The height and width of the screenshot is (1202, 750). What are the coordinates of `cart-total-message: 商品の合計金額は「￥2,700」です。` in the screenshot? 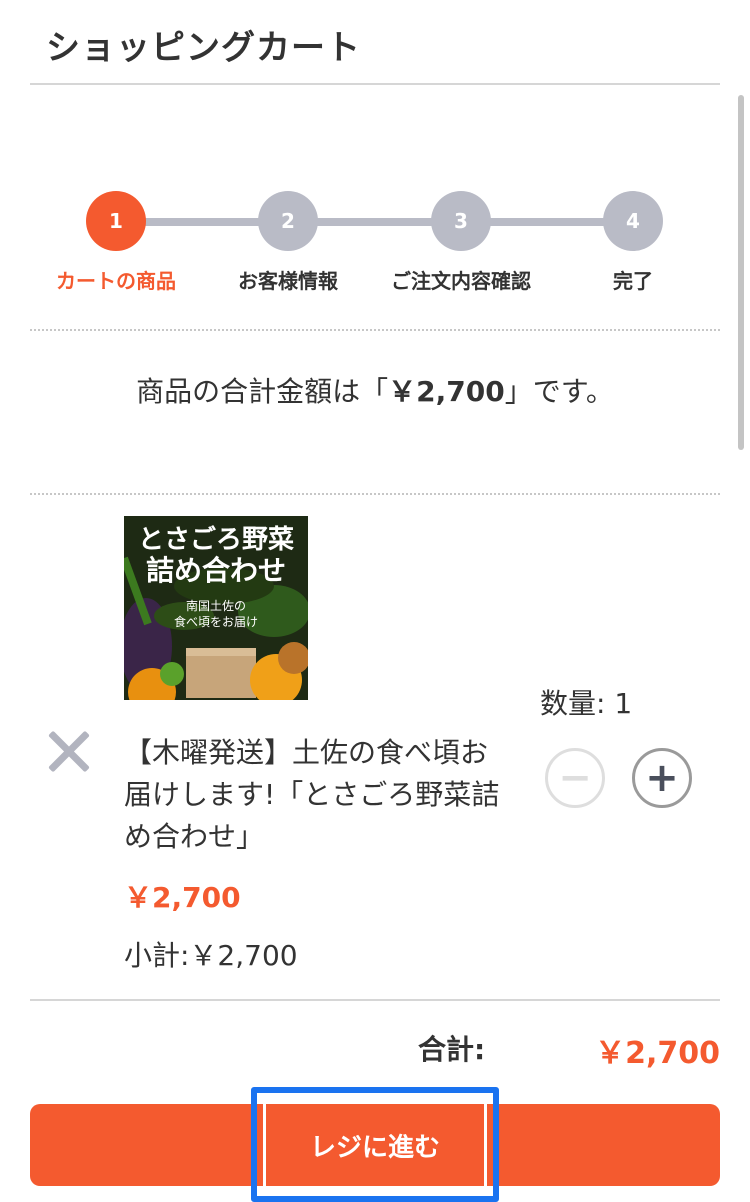 It's located at (375, 390).